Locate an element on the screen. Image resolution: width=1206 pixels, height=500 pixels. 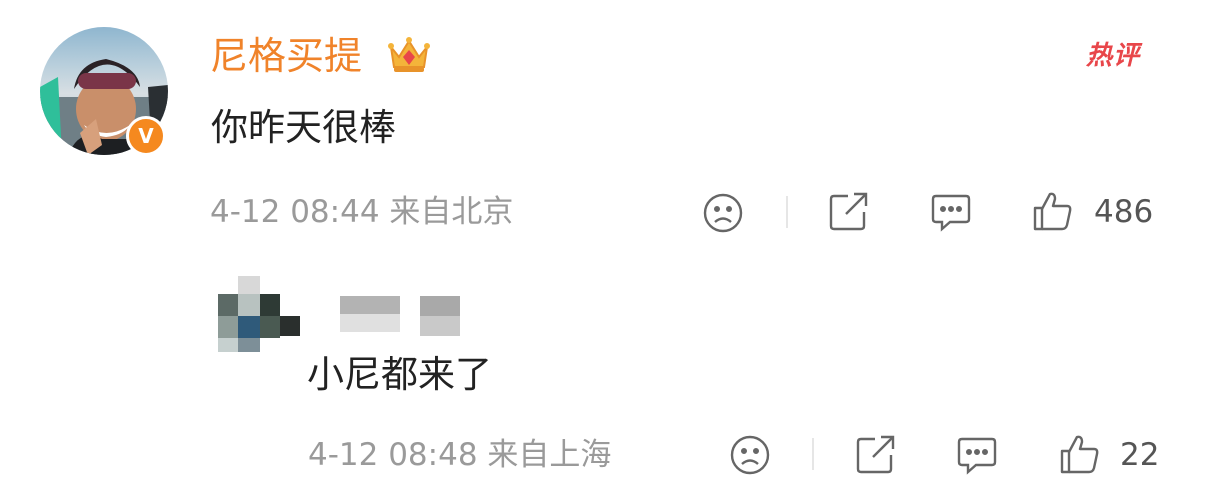
like-count: 486 is located at coordinates (1124, 212).